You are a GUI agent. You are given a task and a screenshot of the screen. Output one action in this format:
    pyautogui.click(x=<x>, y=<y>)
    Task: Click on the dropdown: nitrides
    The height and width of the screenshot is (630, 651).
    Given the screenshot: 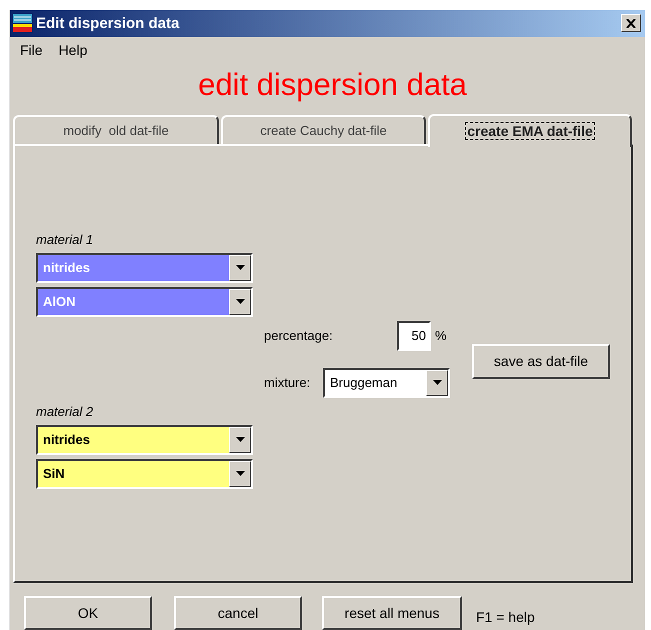 What is the action you would take?
    pyautogui.click(x=144, y=439)
    